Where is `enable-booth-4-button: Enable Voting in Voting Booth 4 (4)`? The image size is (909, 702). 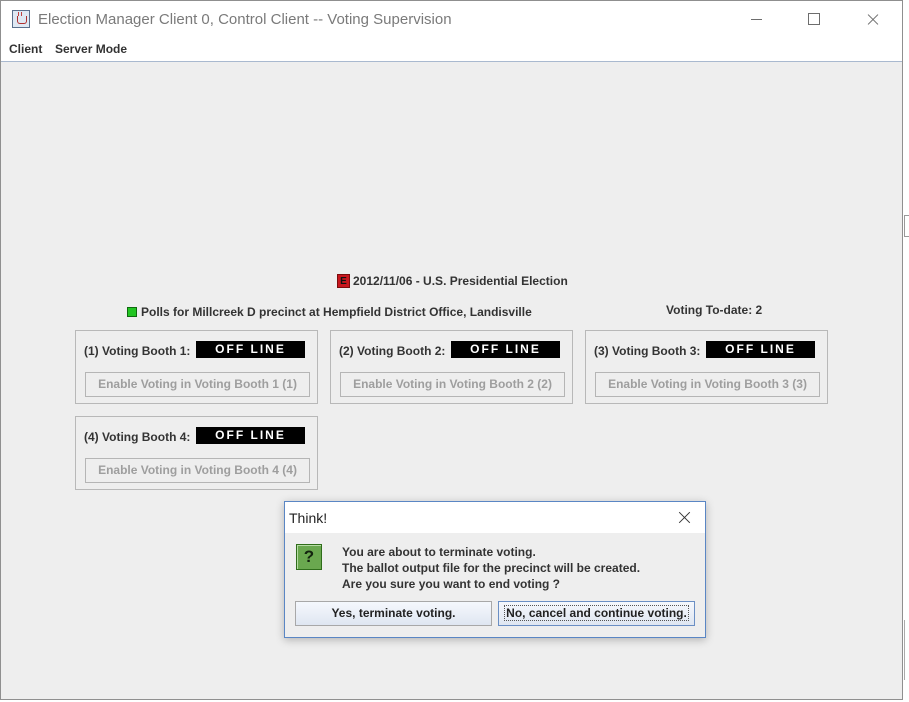 enable-booth-4-button: Enable Voting in Voting Booth 4 (4) is located at coordinates (197, 470).